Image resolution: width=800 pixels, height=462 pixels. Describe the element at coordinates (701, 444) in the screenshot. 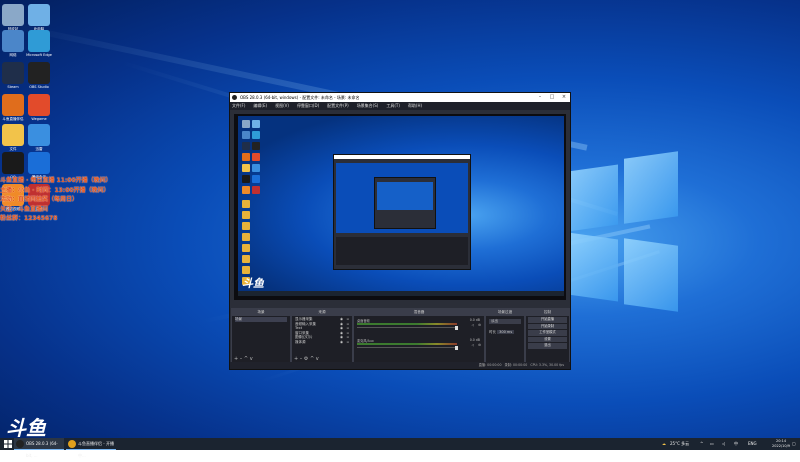

I see `tray-up-icon: ^` at that location.